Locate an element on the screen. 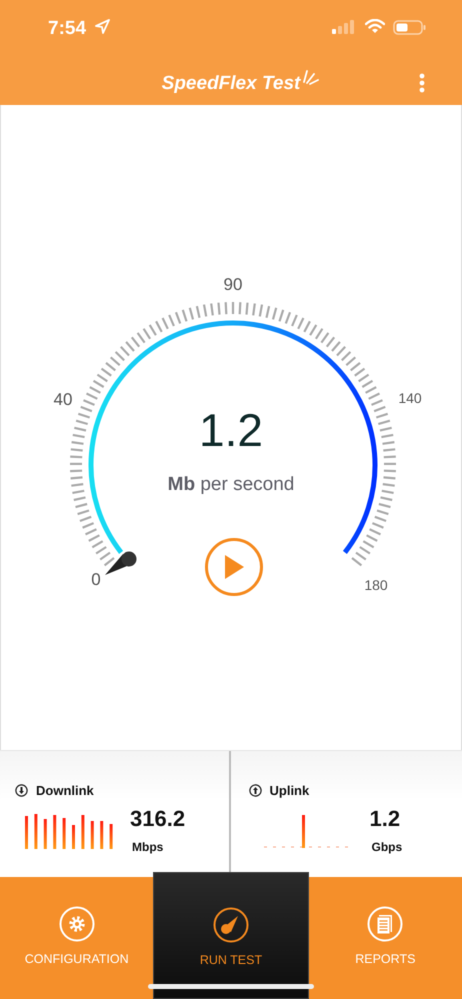 Image resolution: width=462 pixels, height=999 pixels. stat-title: Uplink is located at coordinates (290, 791).